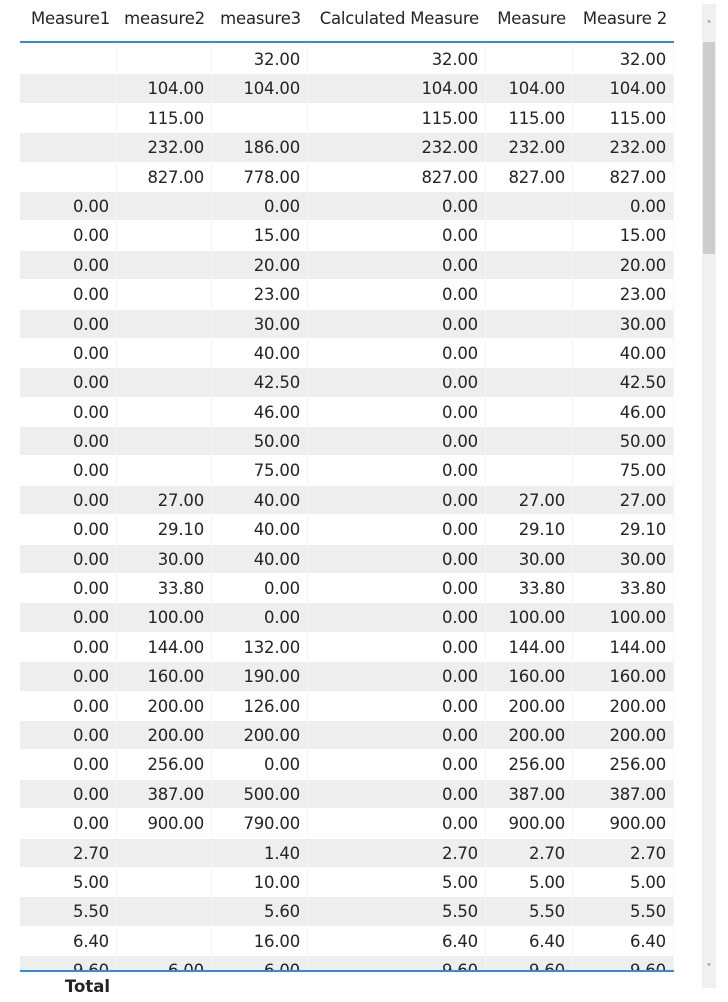  I want to click on column-header-measure1: Measure1, so click(68, 21).